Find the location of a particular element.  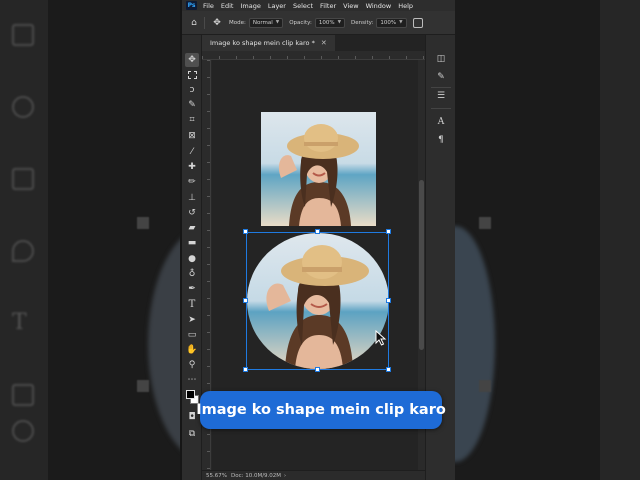

hand-icon: ✋ is located at coordinates (192, 350).